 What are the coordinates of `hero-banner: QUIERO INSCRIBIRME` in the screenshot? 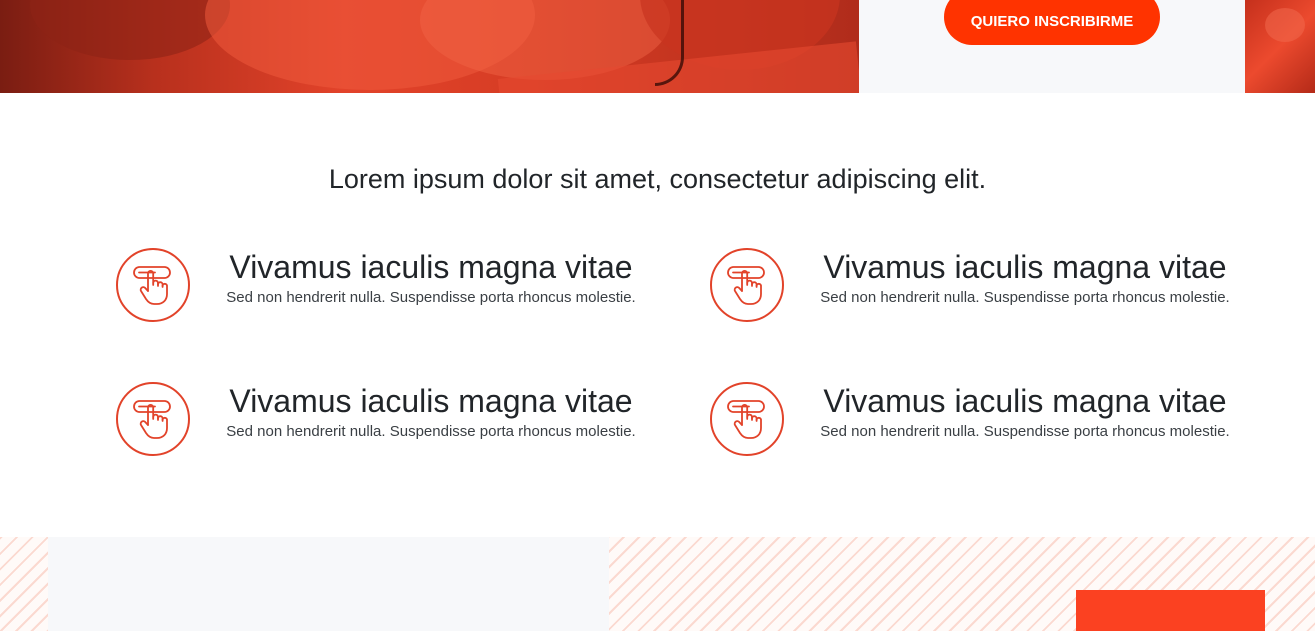 It's located at (657, 46).